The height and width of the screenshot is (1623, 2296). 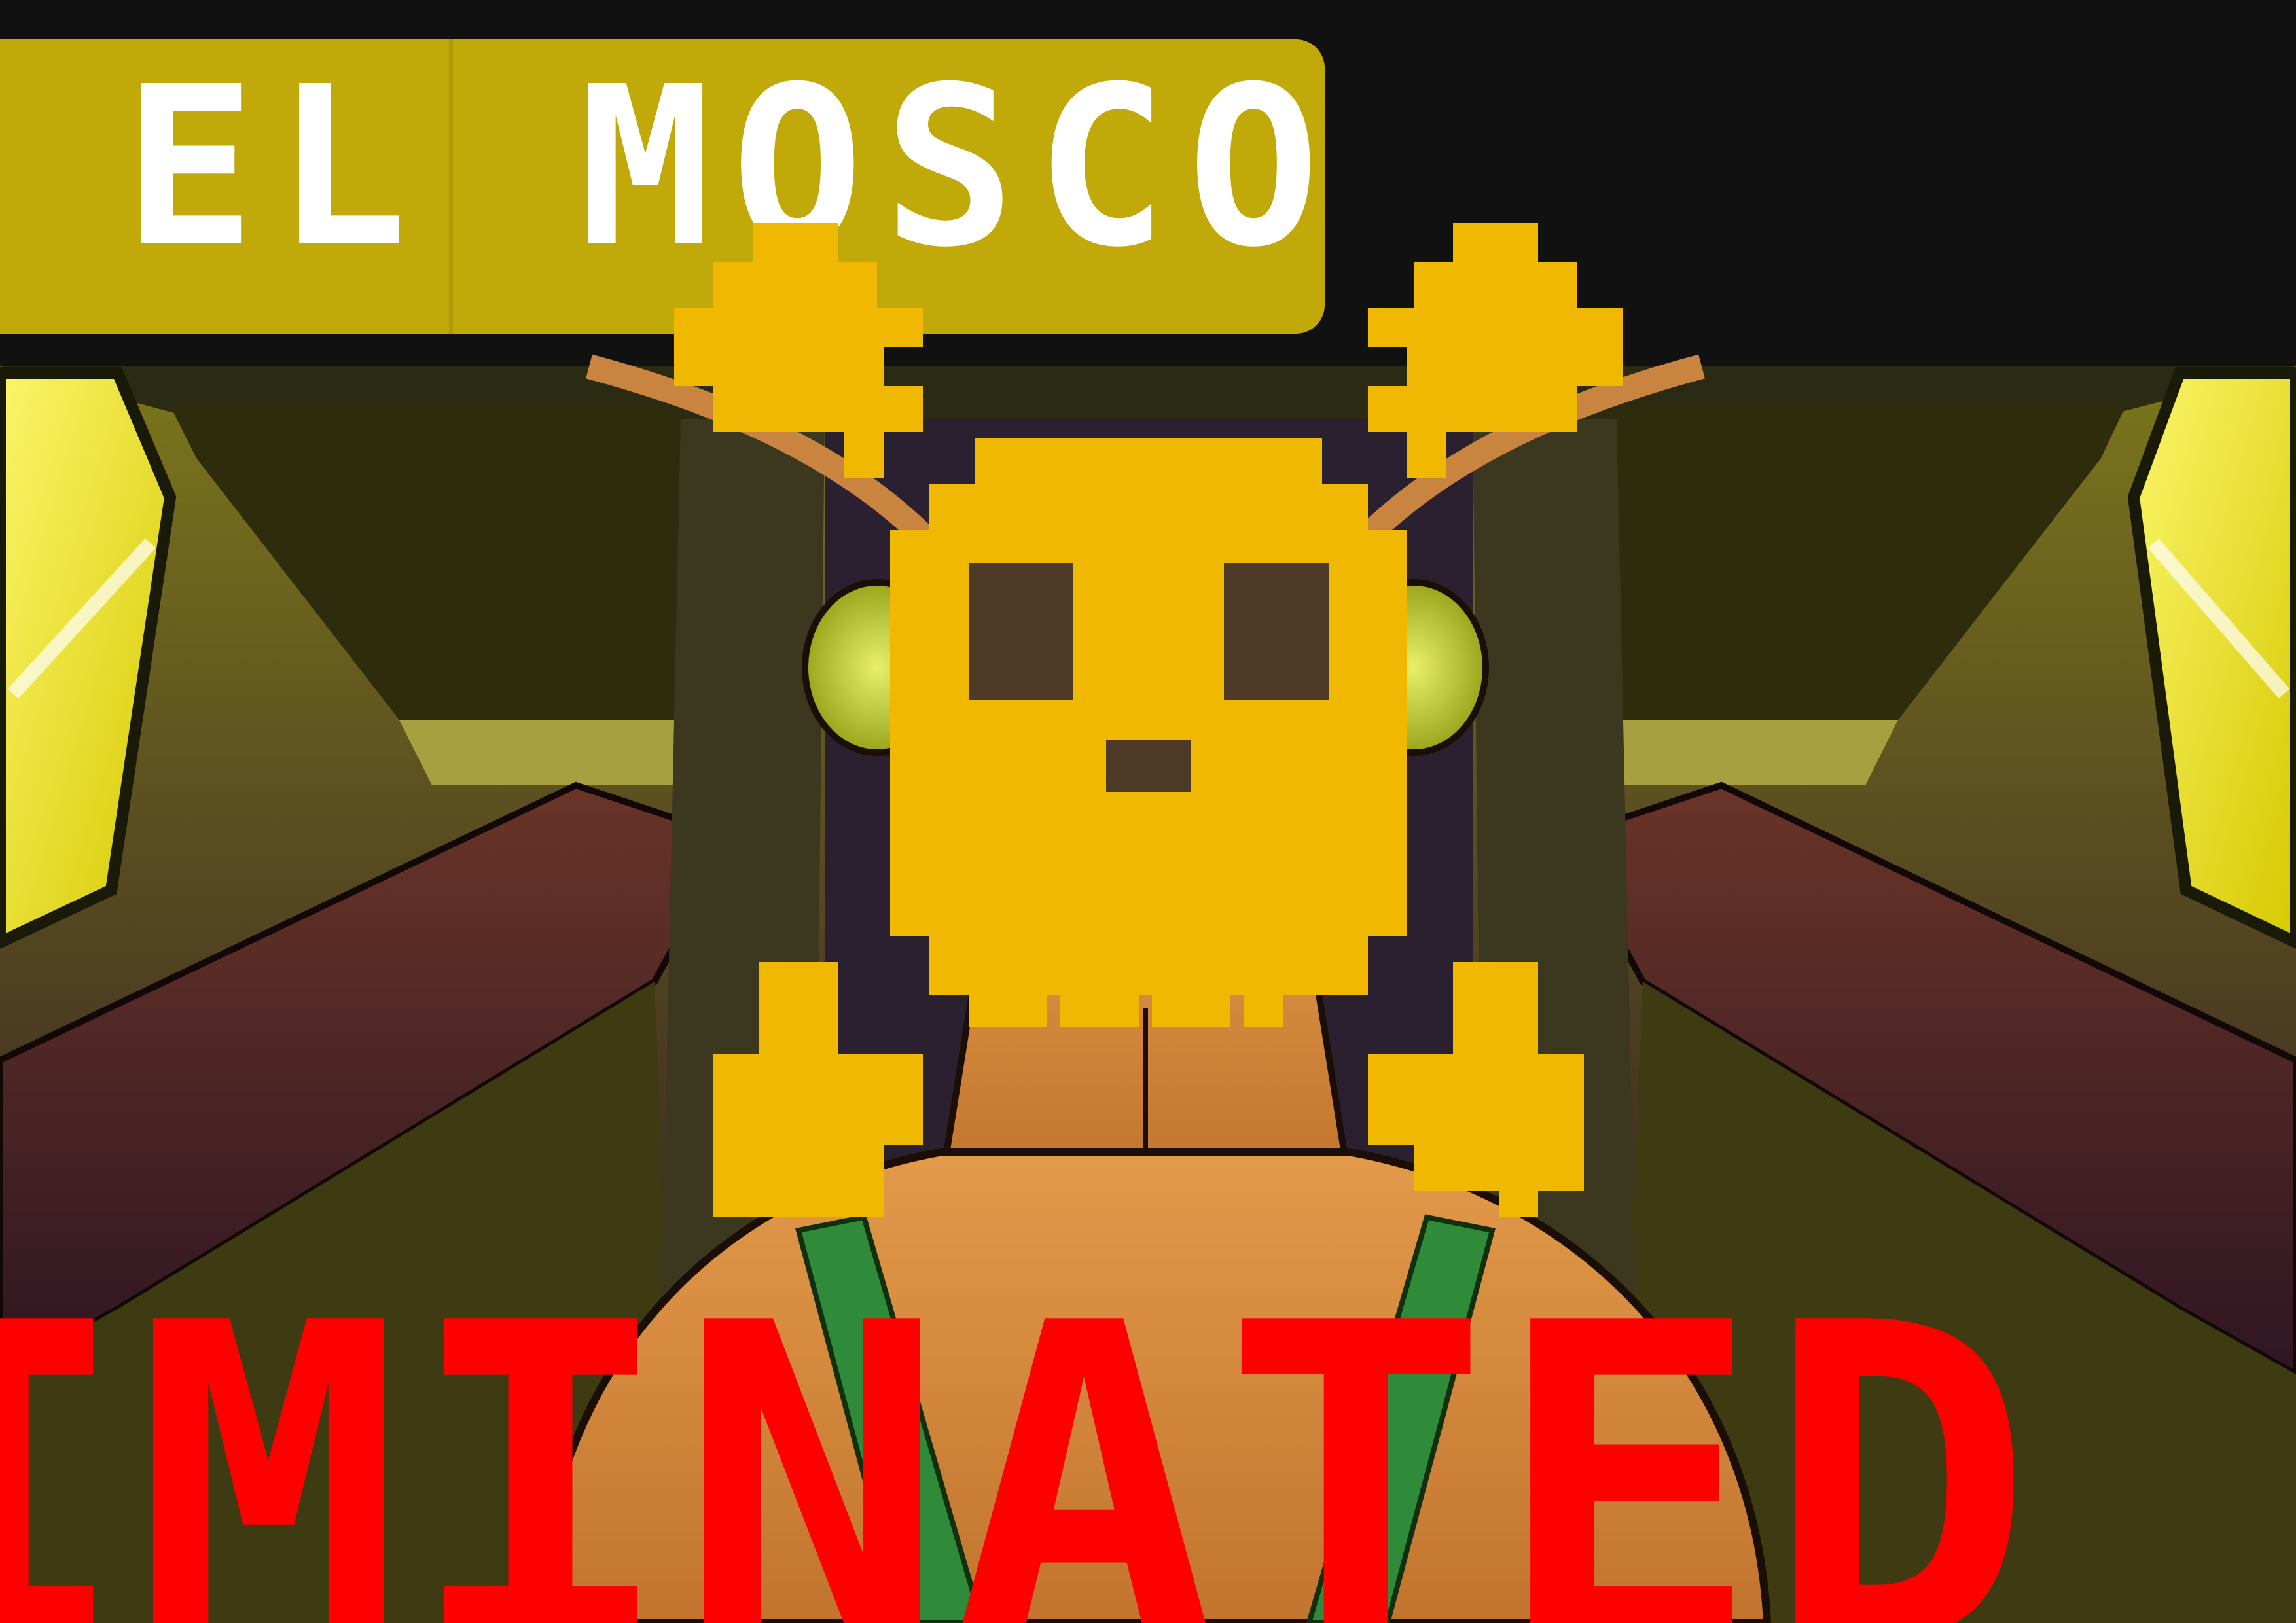 I want to click on left-wall-trim, so click(x=540, y=752).